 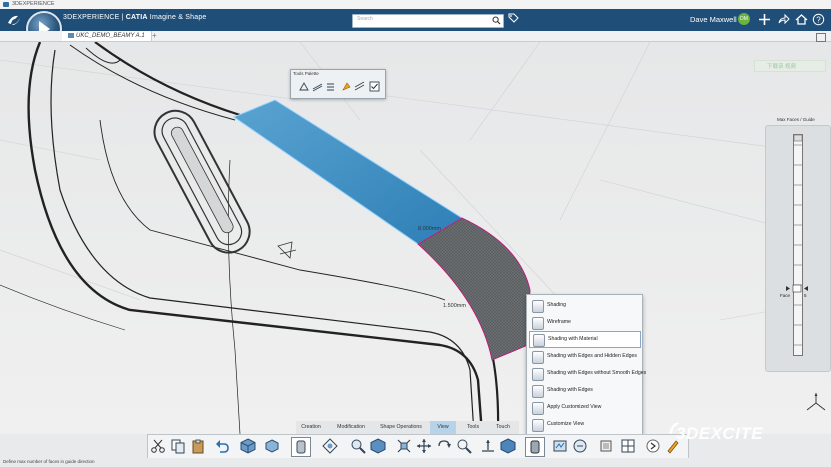 I want to click on faces-slider, so click(x=798, y=245).